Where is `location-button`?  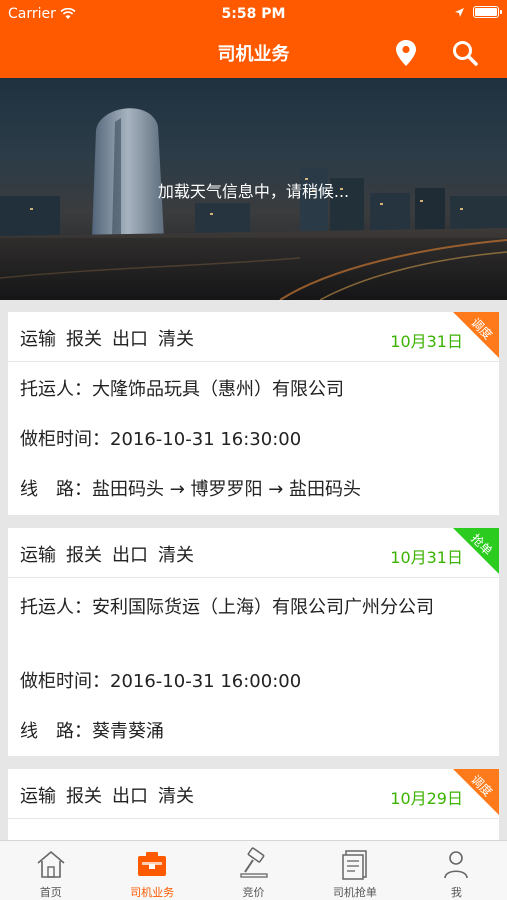 location-button is located at coordinates (406, 53).